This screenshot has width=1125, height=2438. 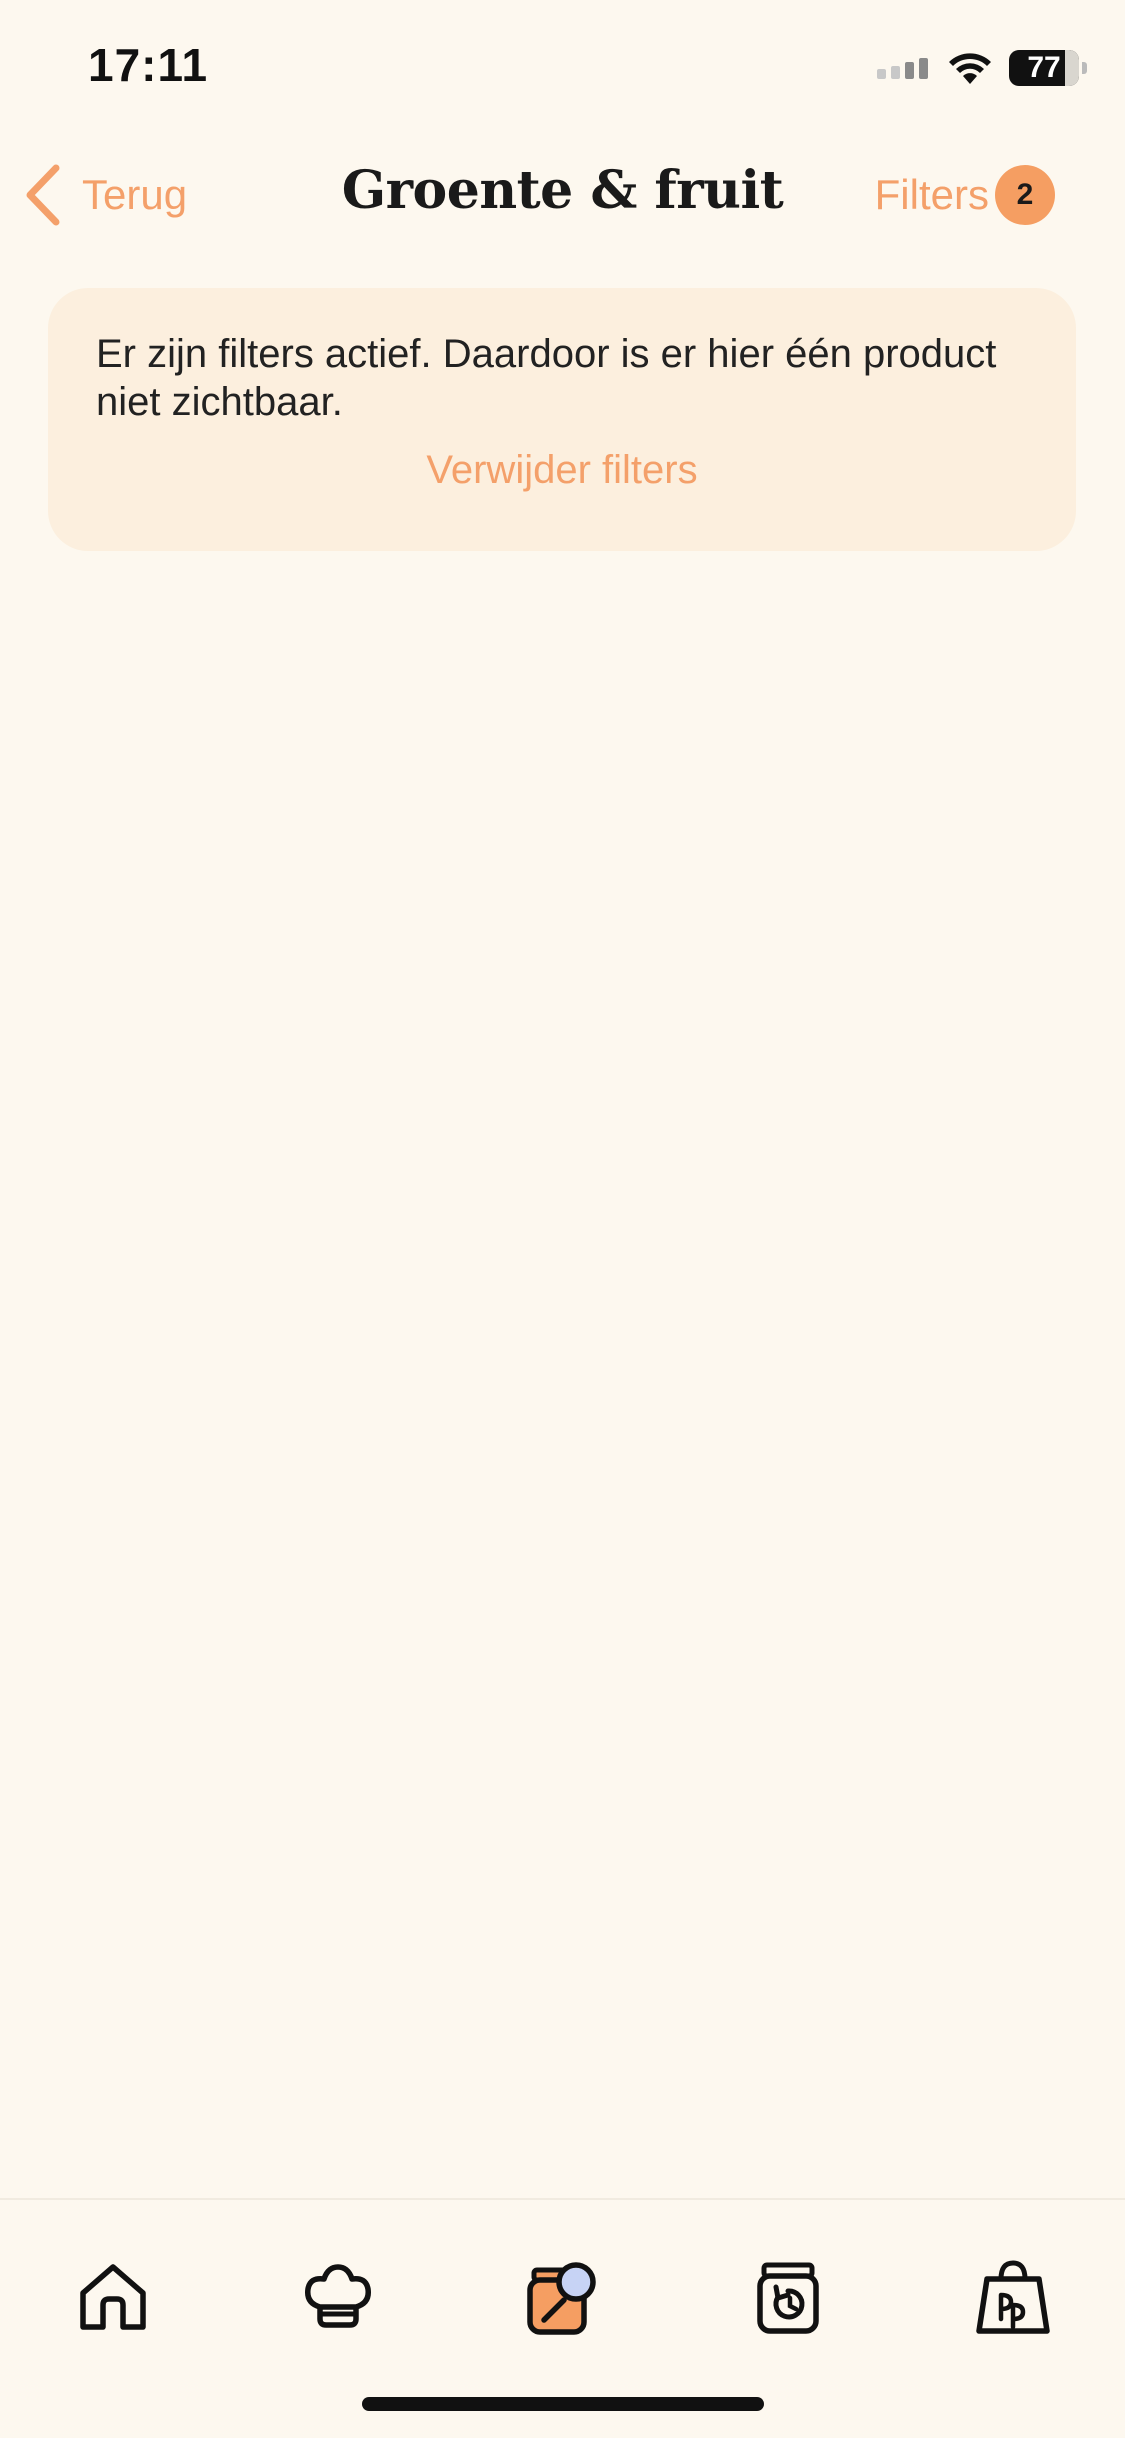 I want to click on chef-hat-icon, so click(x=338, y=2296).